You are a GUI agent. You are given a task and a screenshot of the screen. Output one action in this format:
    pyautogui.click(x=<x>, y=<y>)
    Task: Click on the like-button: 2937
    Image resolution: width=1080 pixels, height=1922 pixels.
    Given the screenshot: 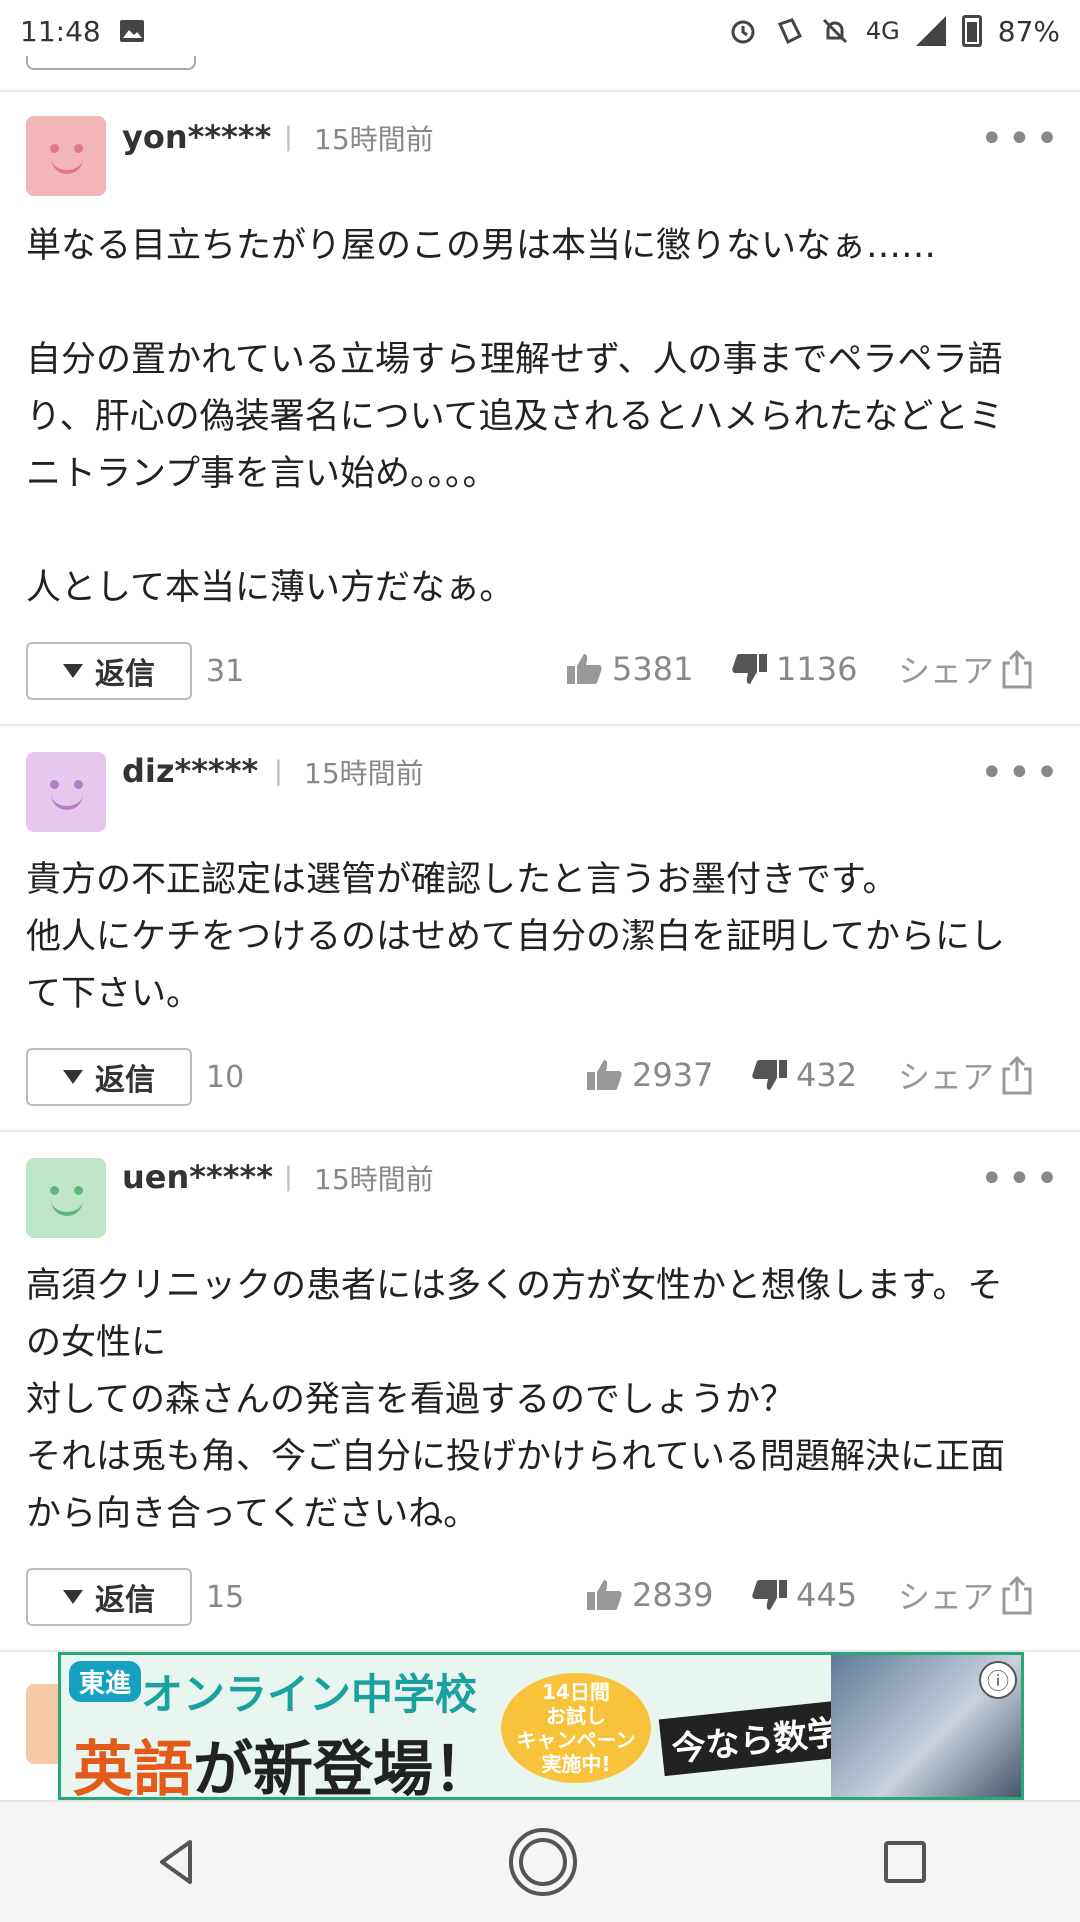 What is the action you would take?
    pyautogui.click(x=649, y=1075)
    